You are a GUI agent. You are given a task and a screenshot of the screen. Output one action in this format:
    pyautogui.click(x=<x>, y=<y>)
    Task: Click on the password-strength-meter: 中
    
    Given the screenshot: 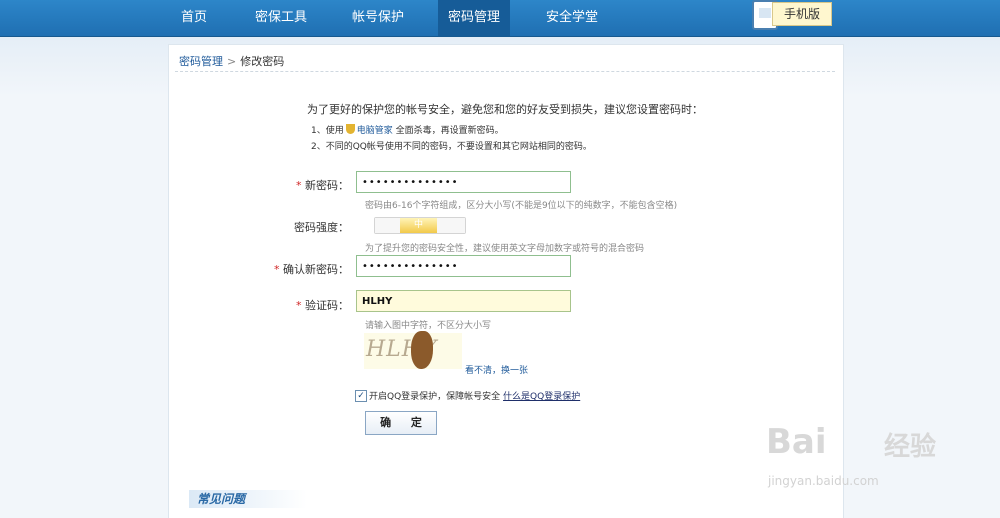 What is the action you would take?
    pyautogui.click(x=420, y=225)
    